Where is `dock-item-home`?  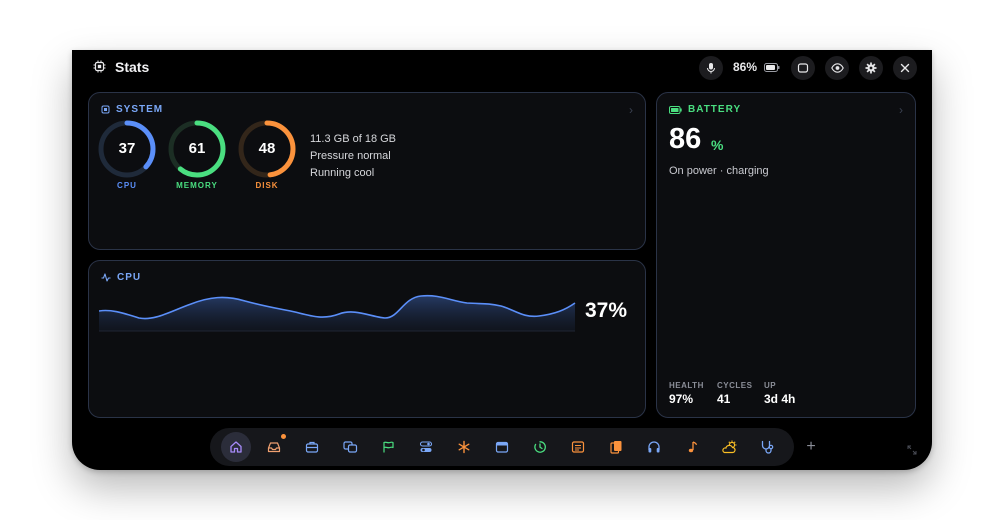 dock-item-home is located at coordinates (236, 447).